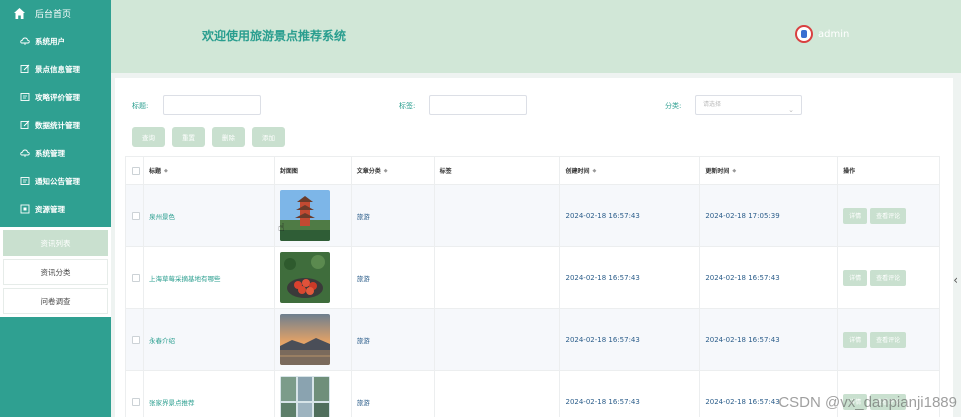 This screenshot has height=417, width=961. I want to click on col-updated: 更新时间 ◆, so click(769, 170).